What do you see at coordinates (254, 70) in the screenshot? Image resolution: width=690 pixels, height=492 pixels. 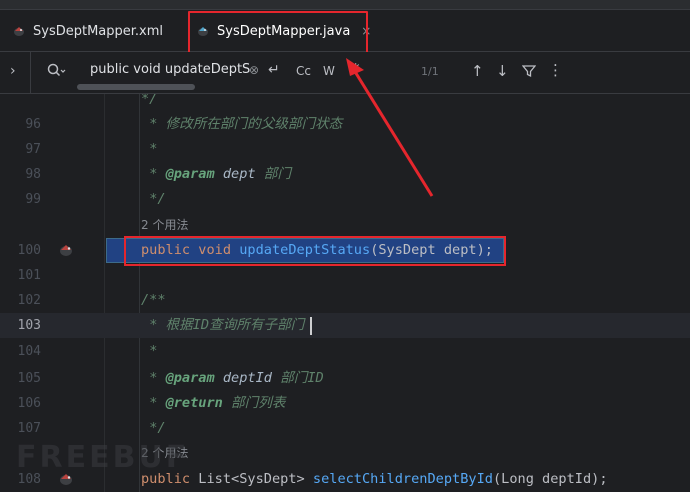 I see `clear-search-icon: ⊗` at bounding box center [254, 70].